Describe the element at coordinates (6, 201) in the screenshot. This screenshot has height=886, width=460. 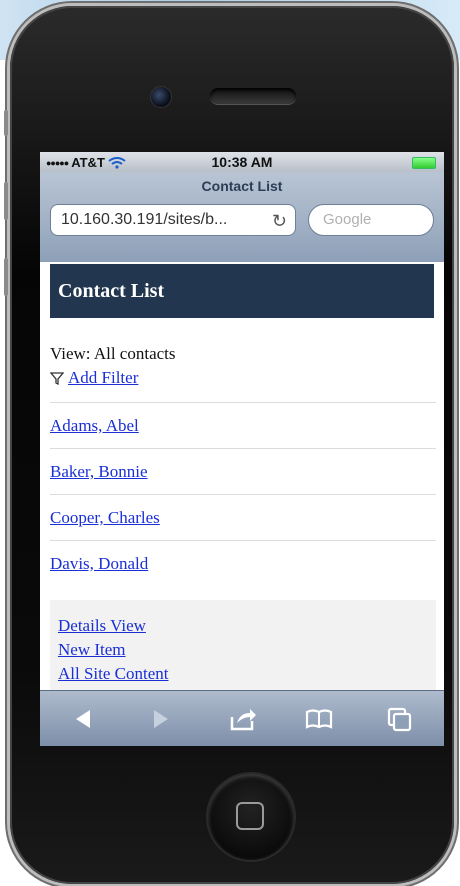
I see `volume-down-button` at that location.